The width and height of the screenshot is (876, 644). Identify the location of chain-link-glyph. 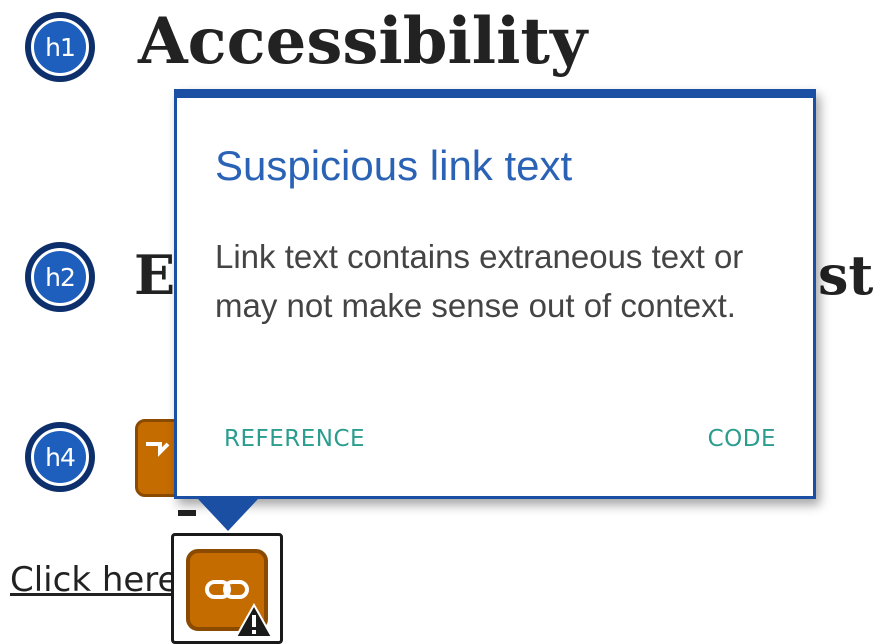
(227, 589).